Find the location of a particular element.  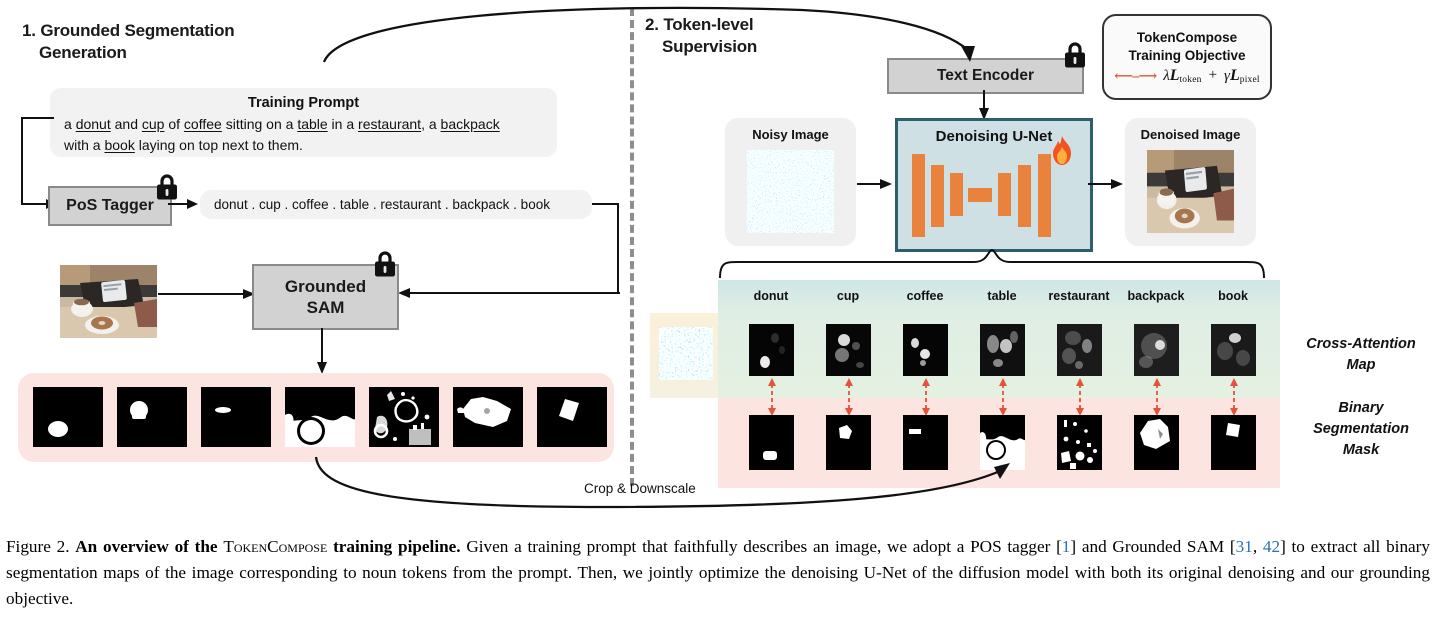

objective-line1: TokenCompose is located at coordinates (1187, 38).